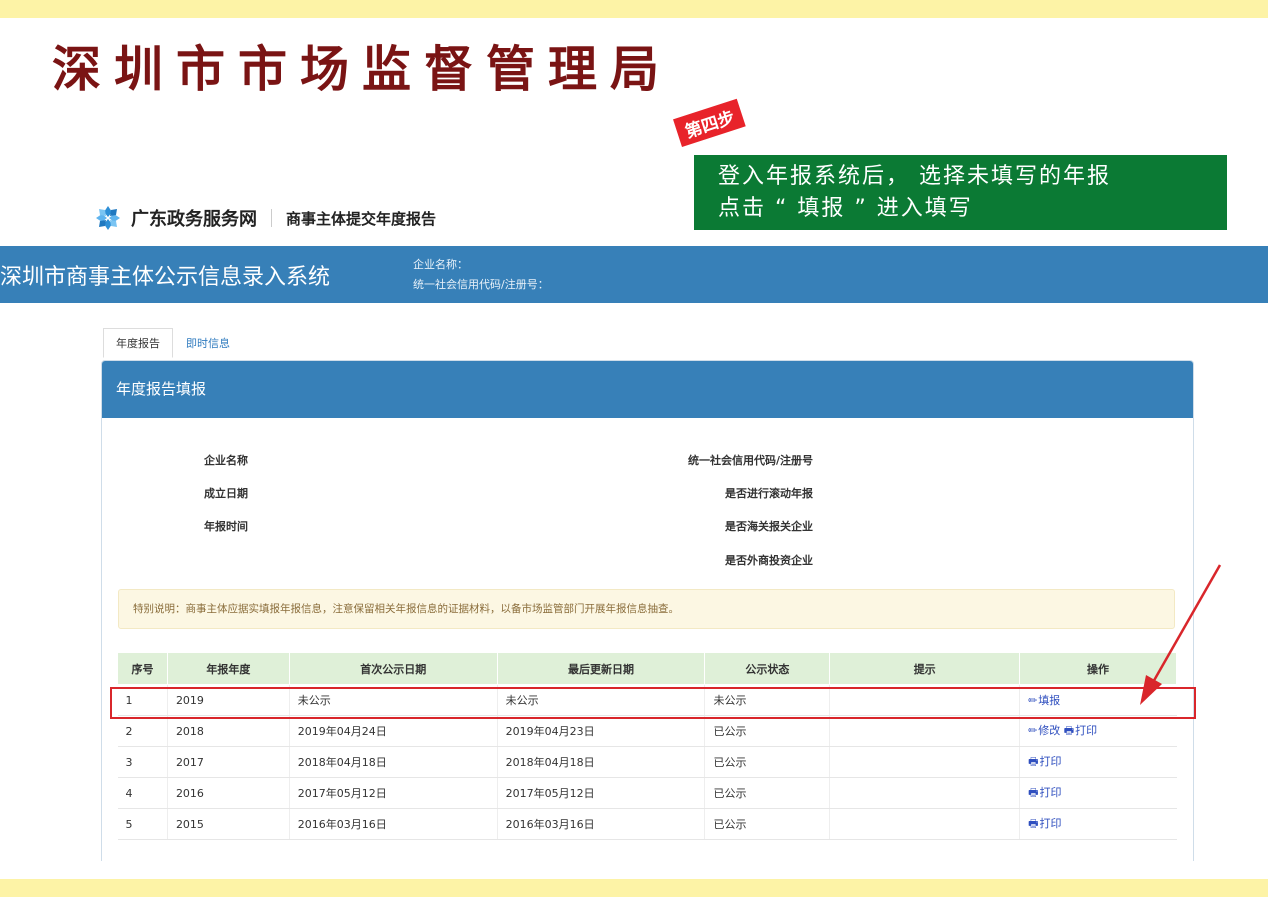  I want to click on portal-brand: 广东政务服务网 商事主体提交年度报告, so click(265, 218).